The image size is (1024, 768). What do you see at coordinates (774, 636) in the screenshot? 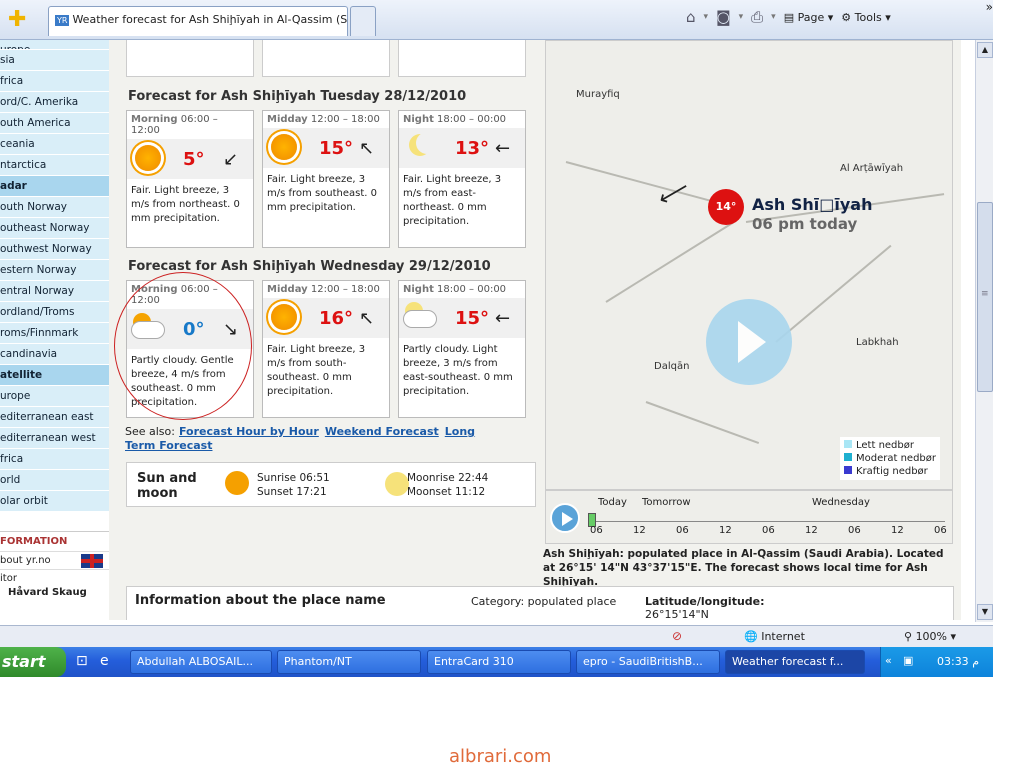
I see `zone-indicator: 🌐 Internet` at bounding box center [774, 636].